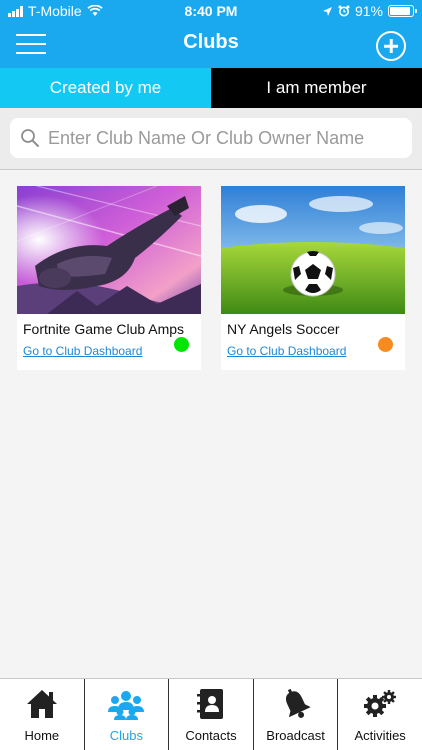  Describe the element at coordinates (104, 329) in the screenshot. I see `club-name: Fortnite Game Club Amps` at that location.